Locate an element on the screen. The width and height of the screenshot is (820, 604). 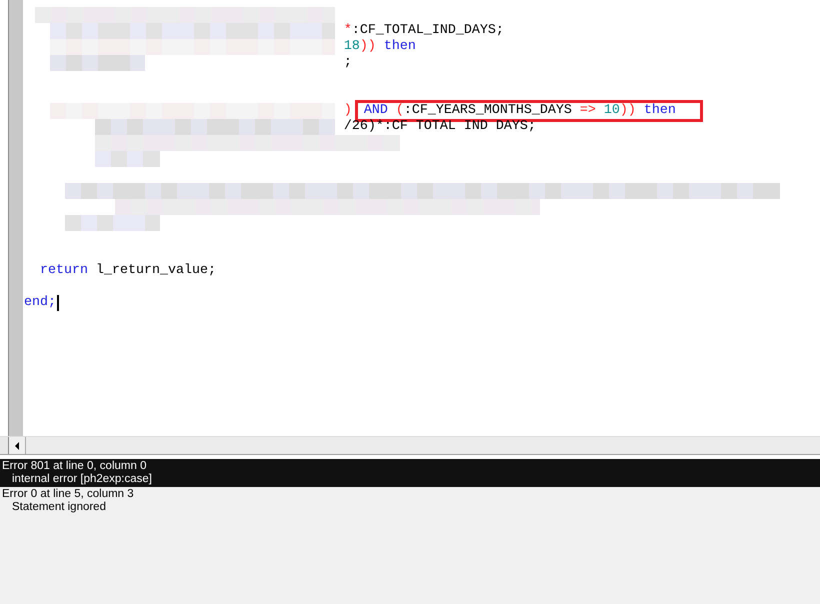
message-detail: Statement ignored is located at coordinates (59, 507).